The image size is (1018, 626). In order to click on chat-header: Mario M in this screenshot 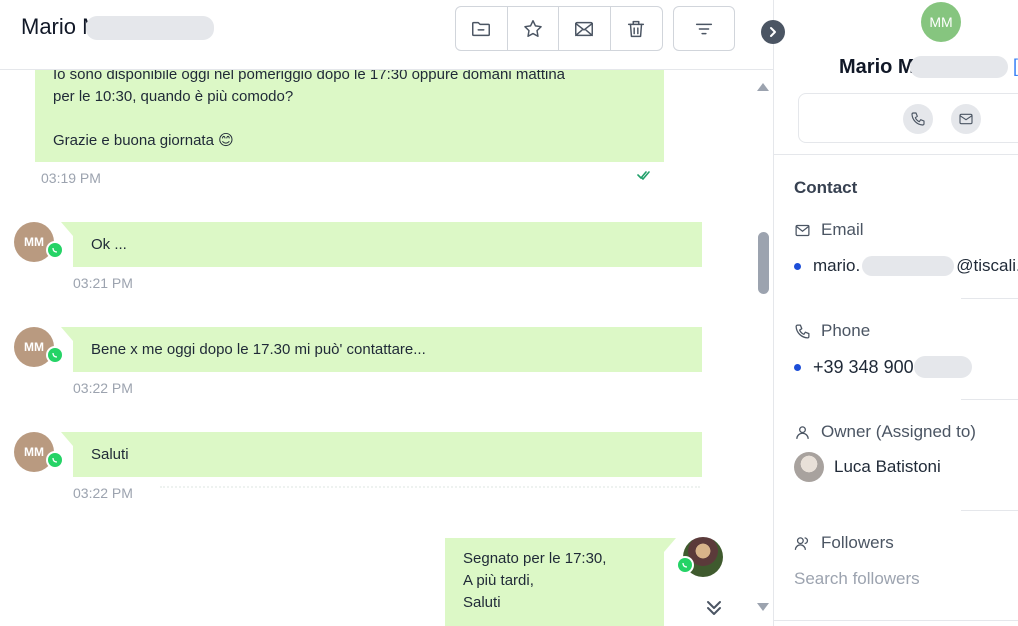, I will do `click(386, 35)`.